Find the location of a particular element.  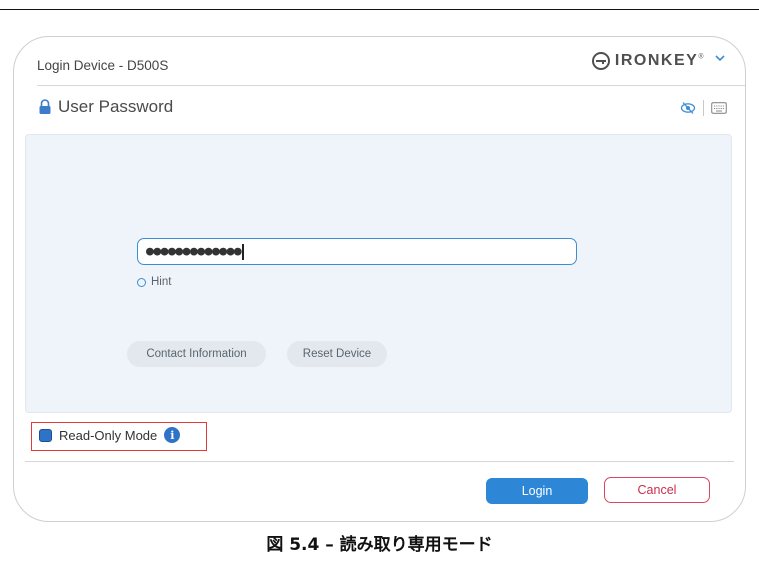

title-divider is located at coordinates (391, 85).